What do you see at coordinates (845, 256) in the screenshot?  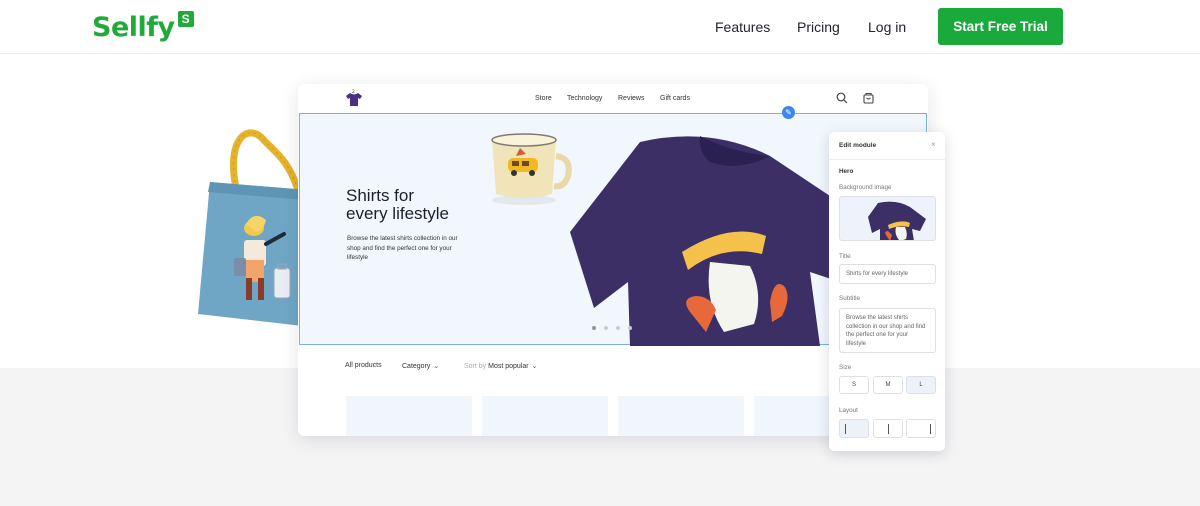 I see `title-label: Title` at bounding box center [845, 256].